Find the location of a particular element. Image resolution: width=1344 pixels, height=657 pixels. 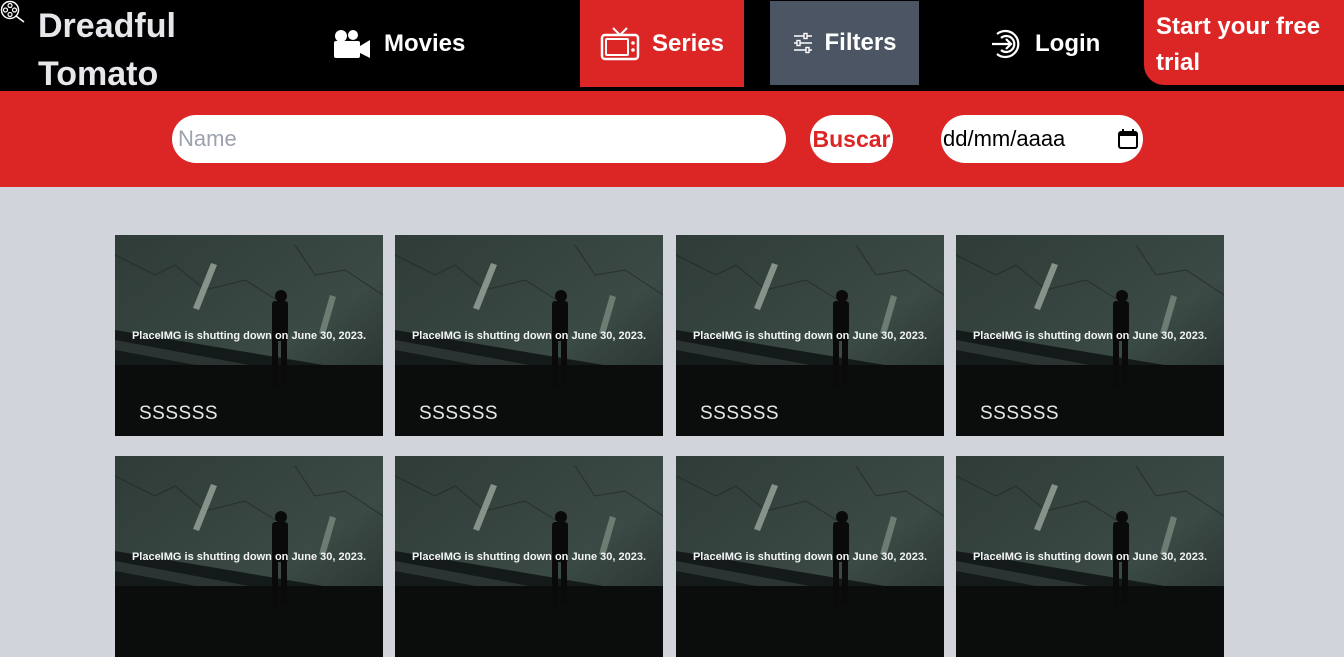

name-search-input is located at coordinates (479, 139).